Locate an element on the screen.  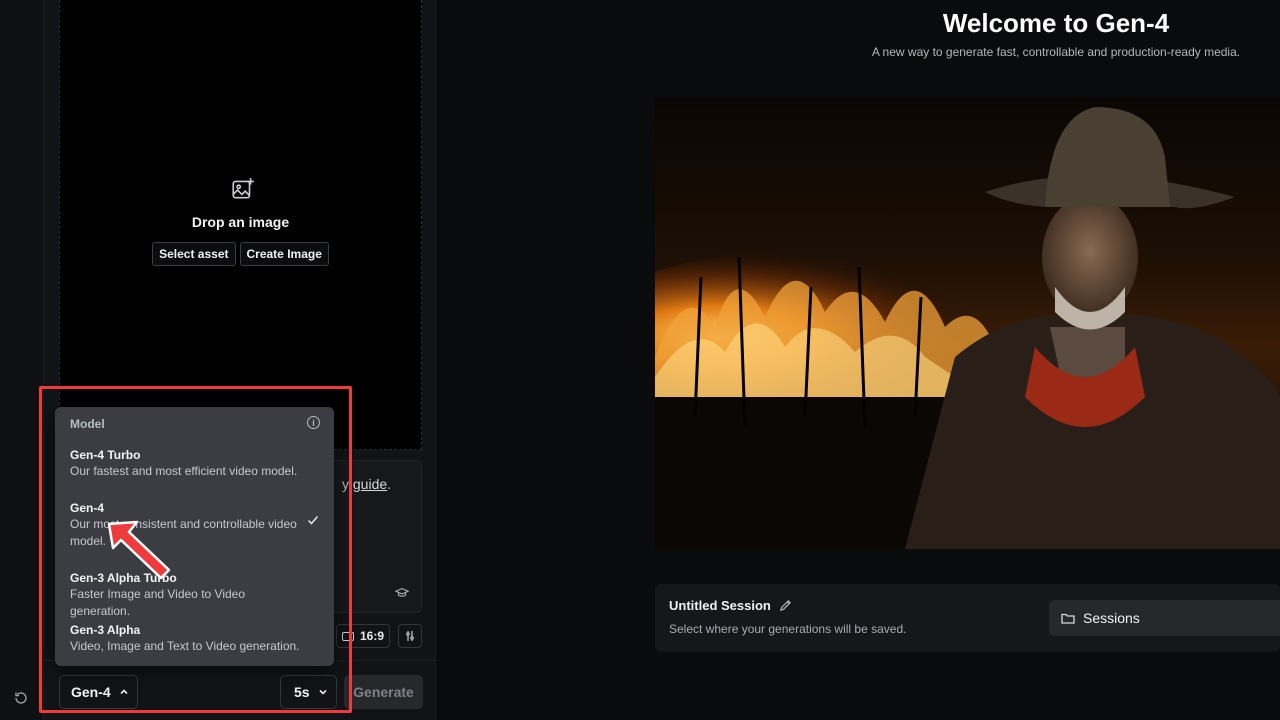
generate-button: Generate is located at coordinates (383, 692).